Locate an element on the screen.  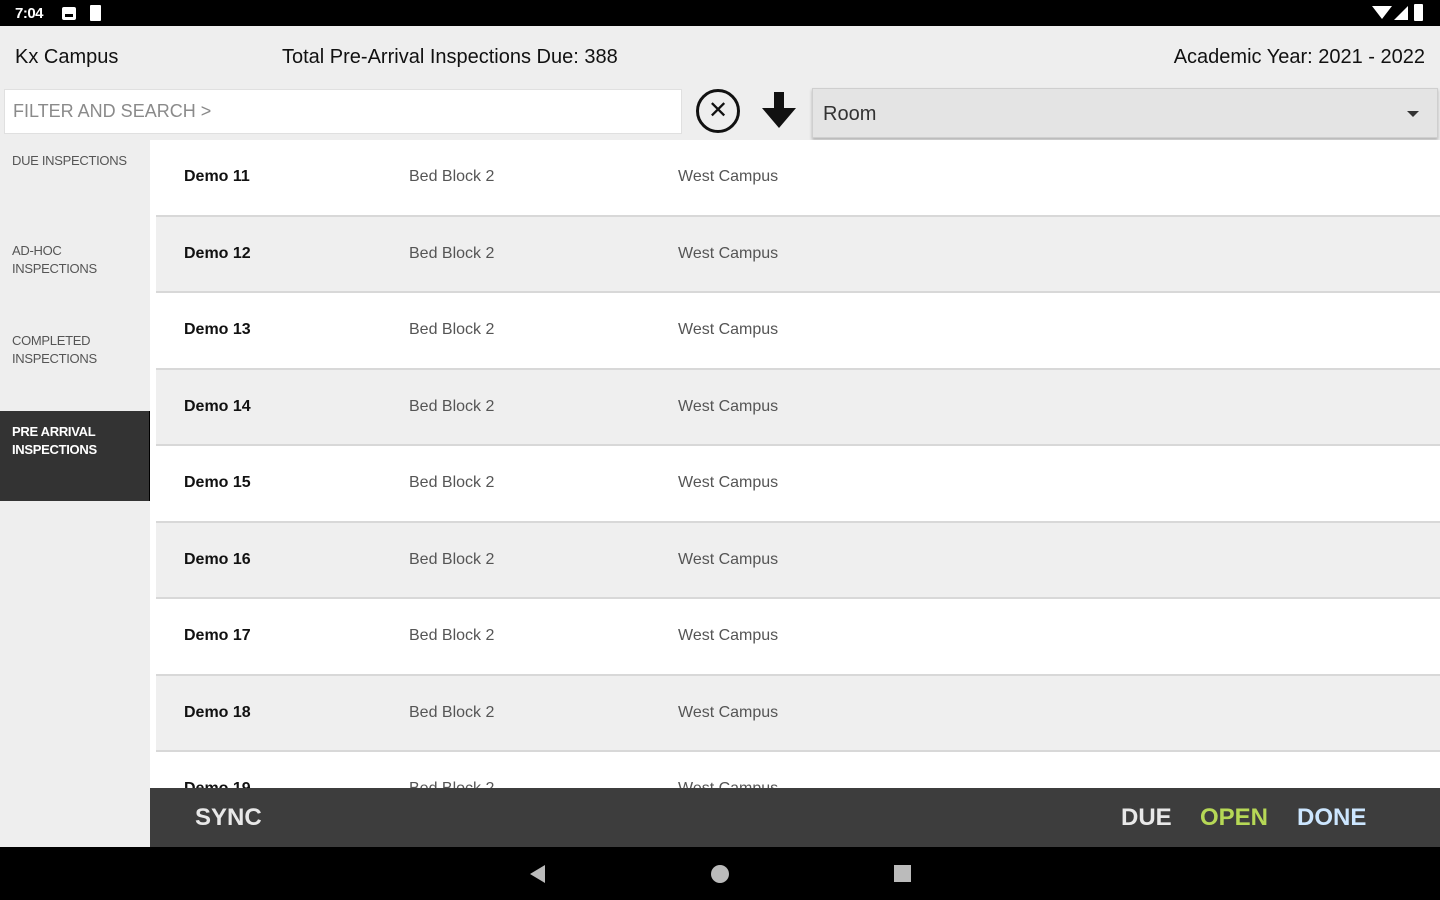
room-name: Demo 19 is located at coordinates (217, 784).